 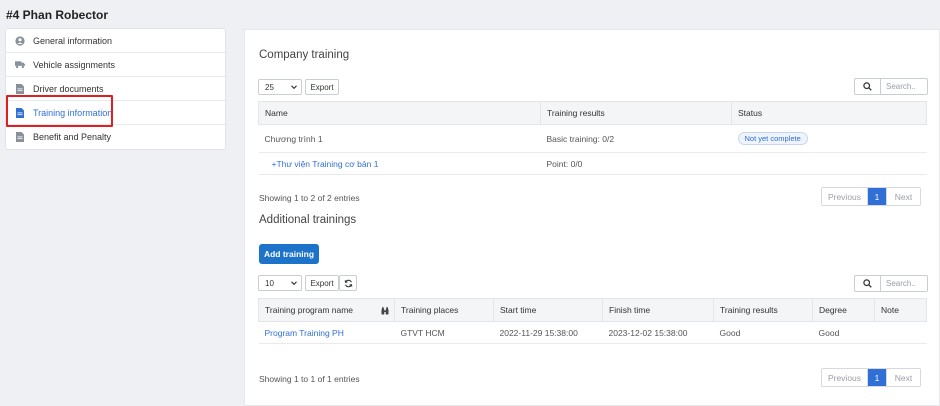 I want to click on note, so click(x=900, y=332).